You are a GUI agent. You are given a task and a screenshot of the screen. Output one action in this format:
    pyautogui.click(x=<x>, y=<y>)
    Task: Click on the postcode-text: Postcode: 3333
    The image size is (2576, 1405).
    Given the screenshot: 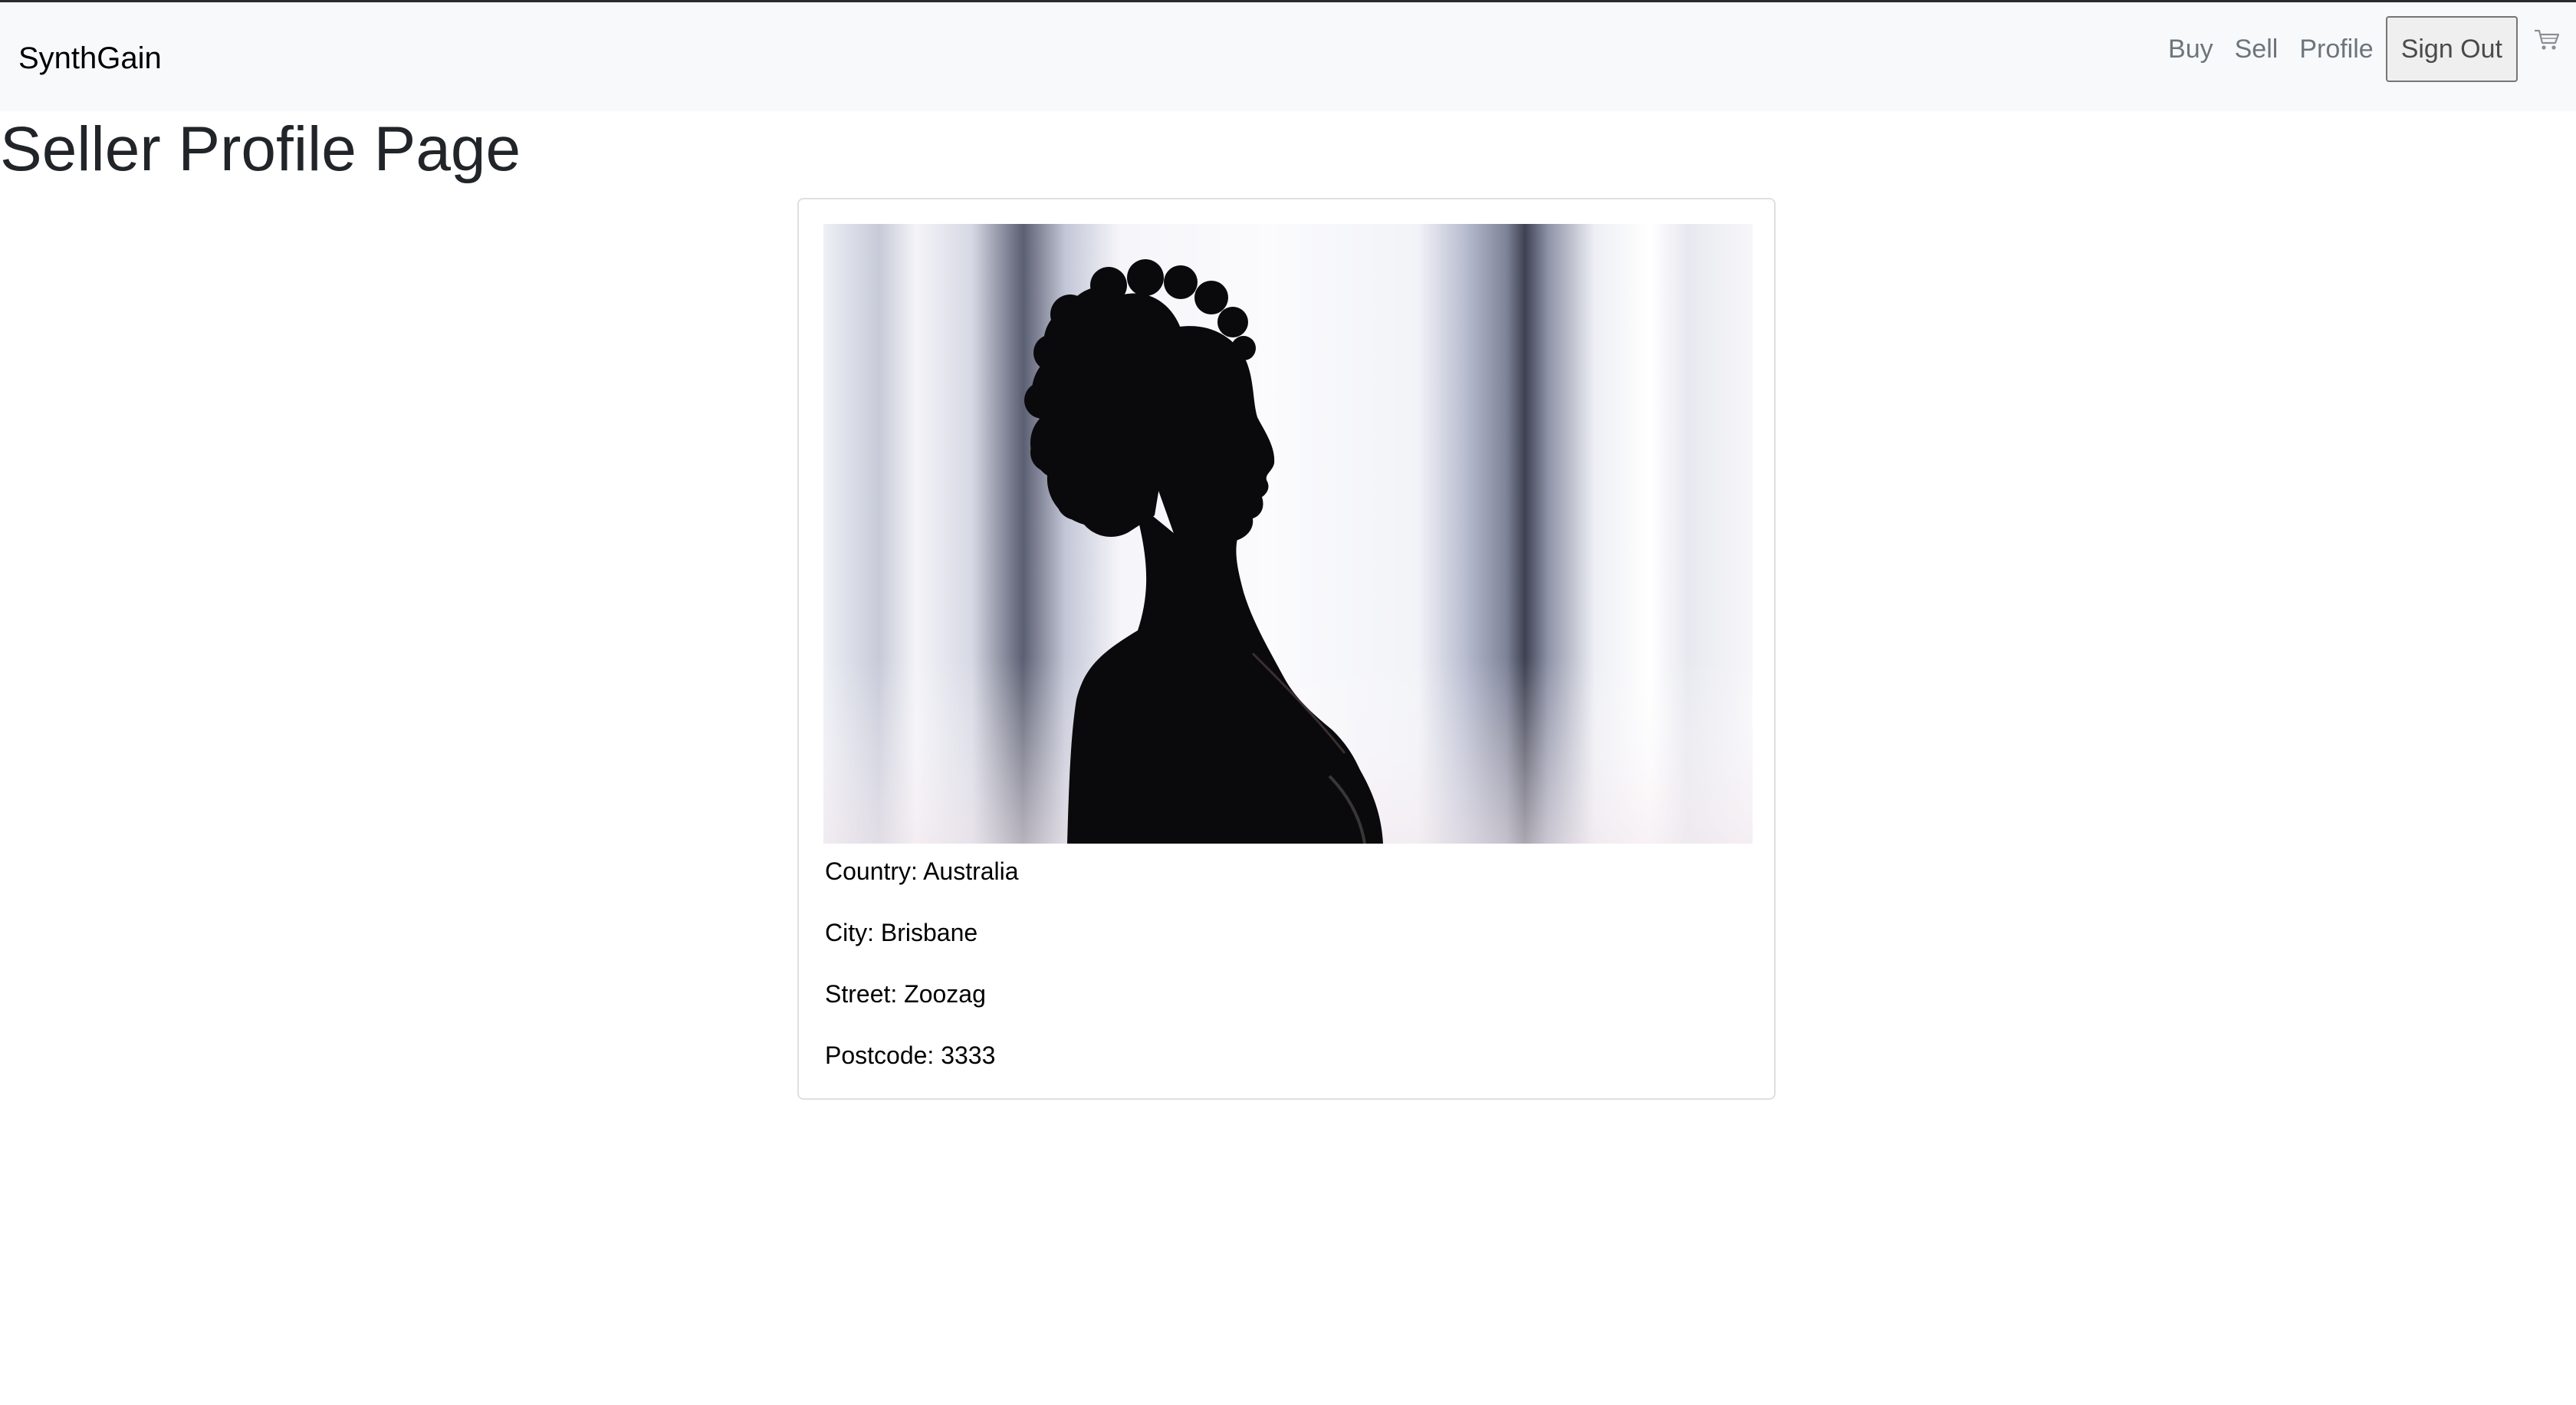 What is the action you would take?
    pyautogui.click(x=911, y=1055)
    